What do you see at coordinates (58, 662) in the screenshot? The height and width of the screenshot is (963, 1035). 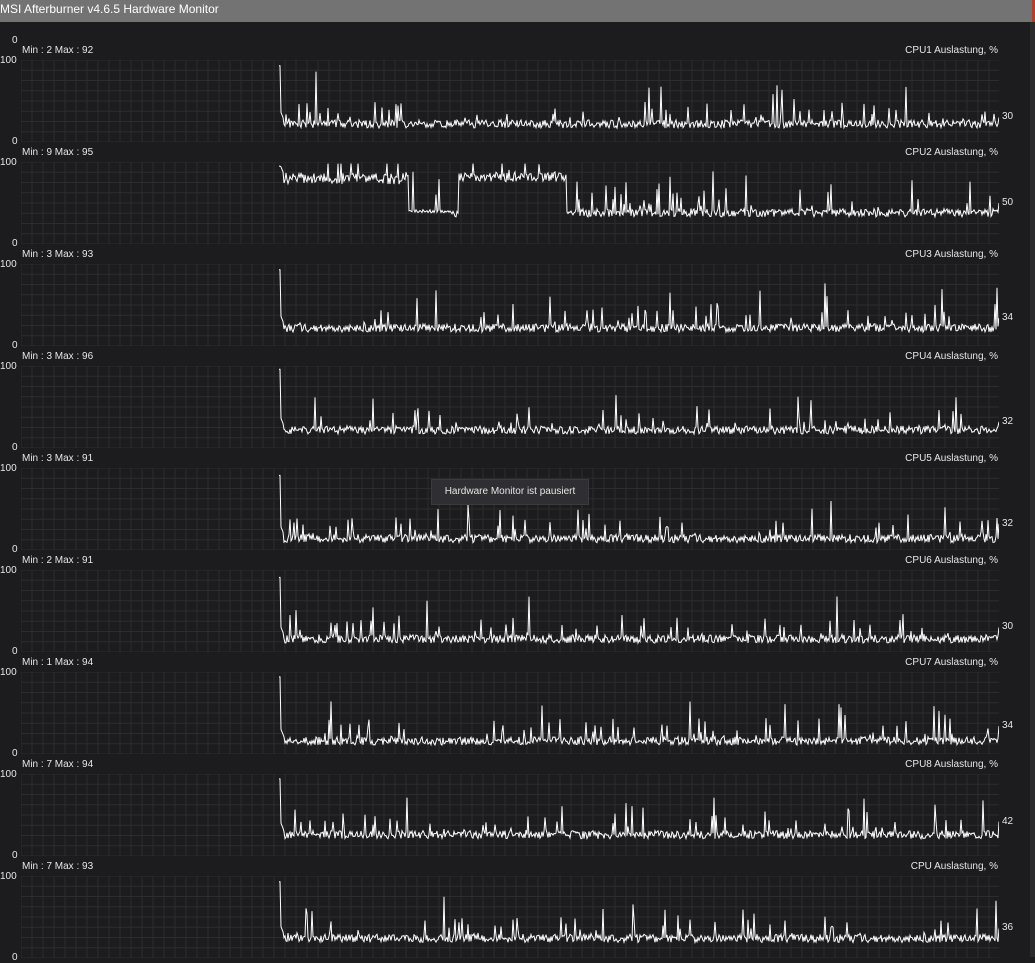 I see `min-max-label: Min : 1 Max : 94` at bounding box center [58, 662].